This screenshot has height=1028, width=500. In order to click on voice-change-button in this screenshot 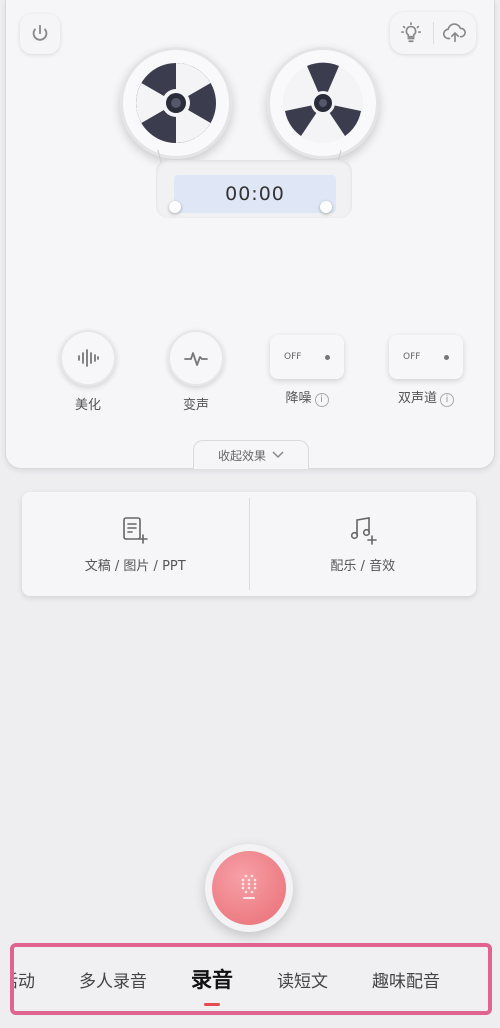, I will do `click(196, 358)`.